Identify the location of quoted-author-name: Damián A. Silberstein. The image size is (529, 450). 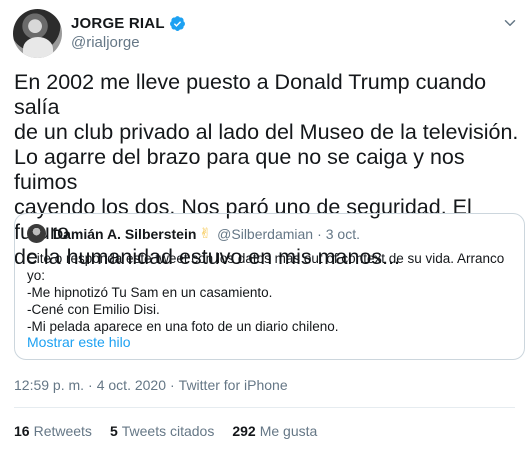
(125, 233).